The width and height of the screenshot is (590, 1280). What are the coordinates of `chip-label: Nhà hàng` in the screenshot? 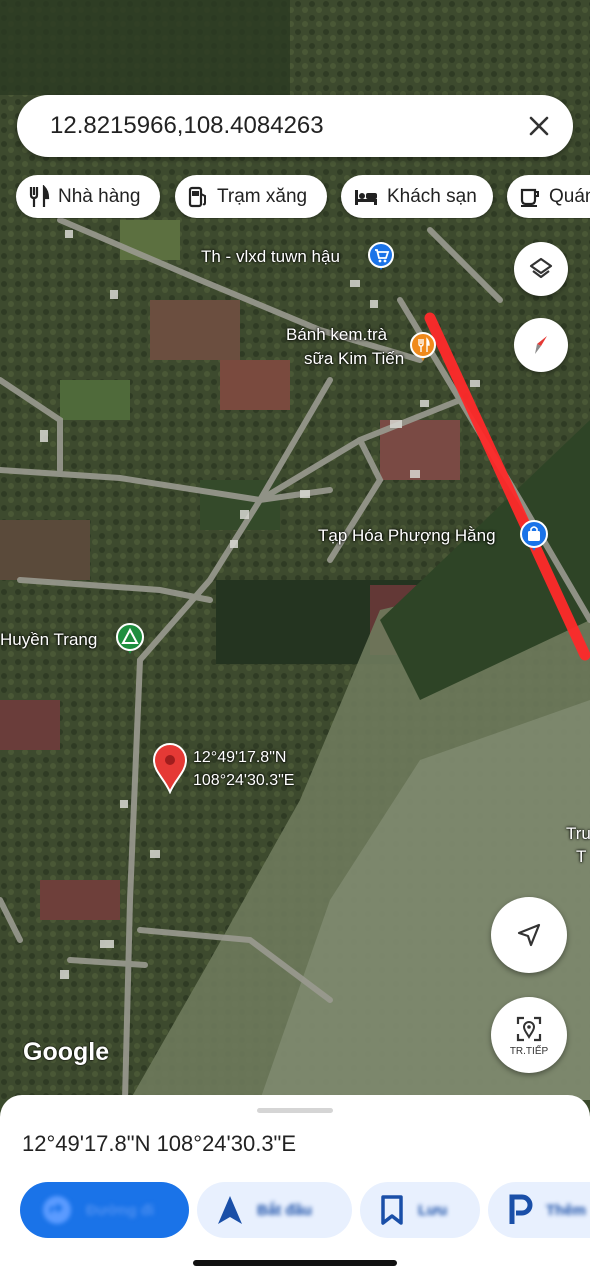 It's located at (99, 196).